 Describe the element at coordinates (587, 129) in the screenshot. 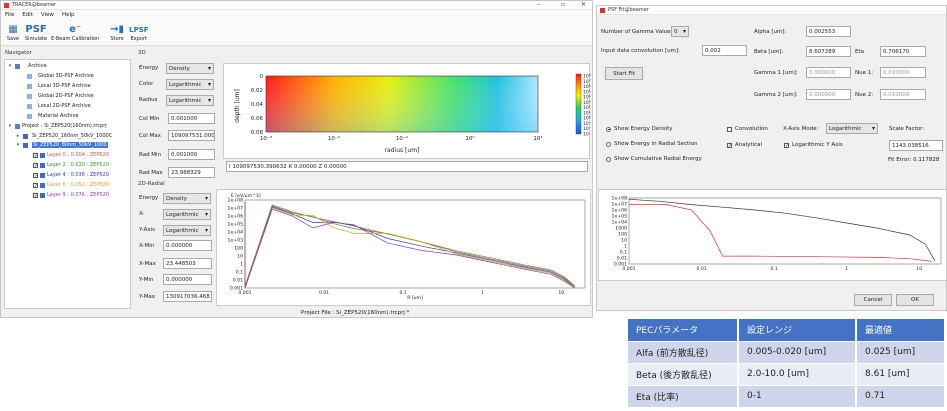

I see `colorbar-tick: 10⁻²` at that location.